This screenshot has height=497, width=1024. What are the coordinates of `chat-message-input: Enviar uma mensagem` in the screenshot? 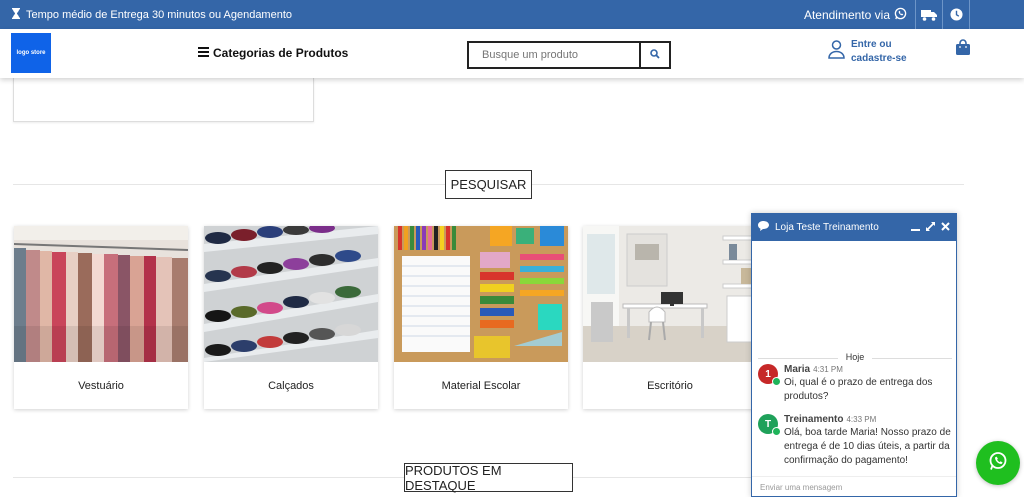 It's located at (854, 486).